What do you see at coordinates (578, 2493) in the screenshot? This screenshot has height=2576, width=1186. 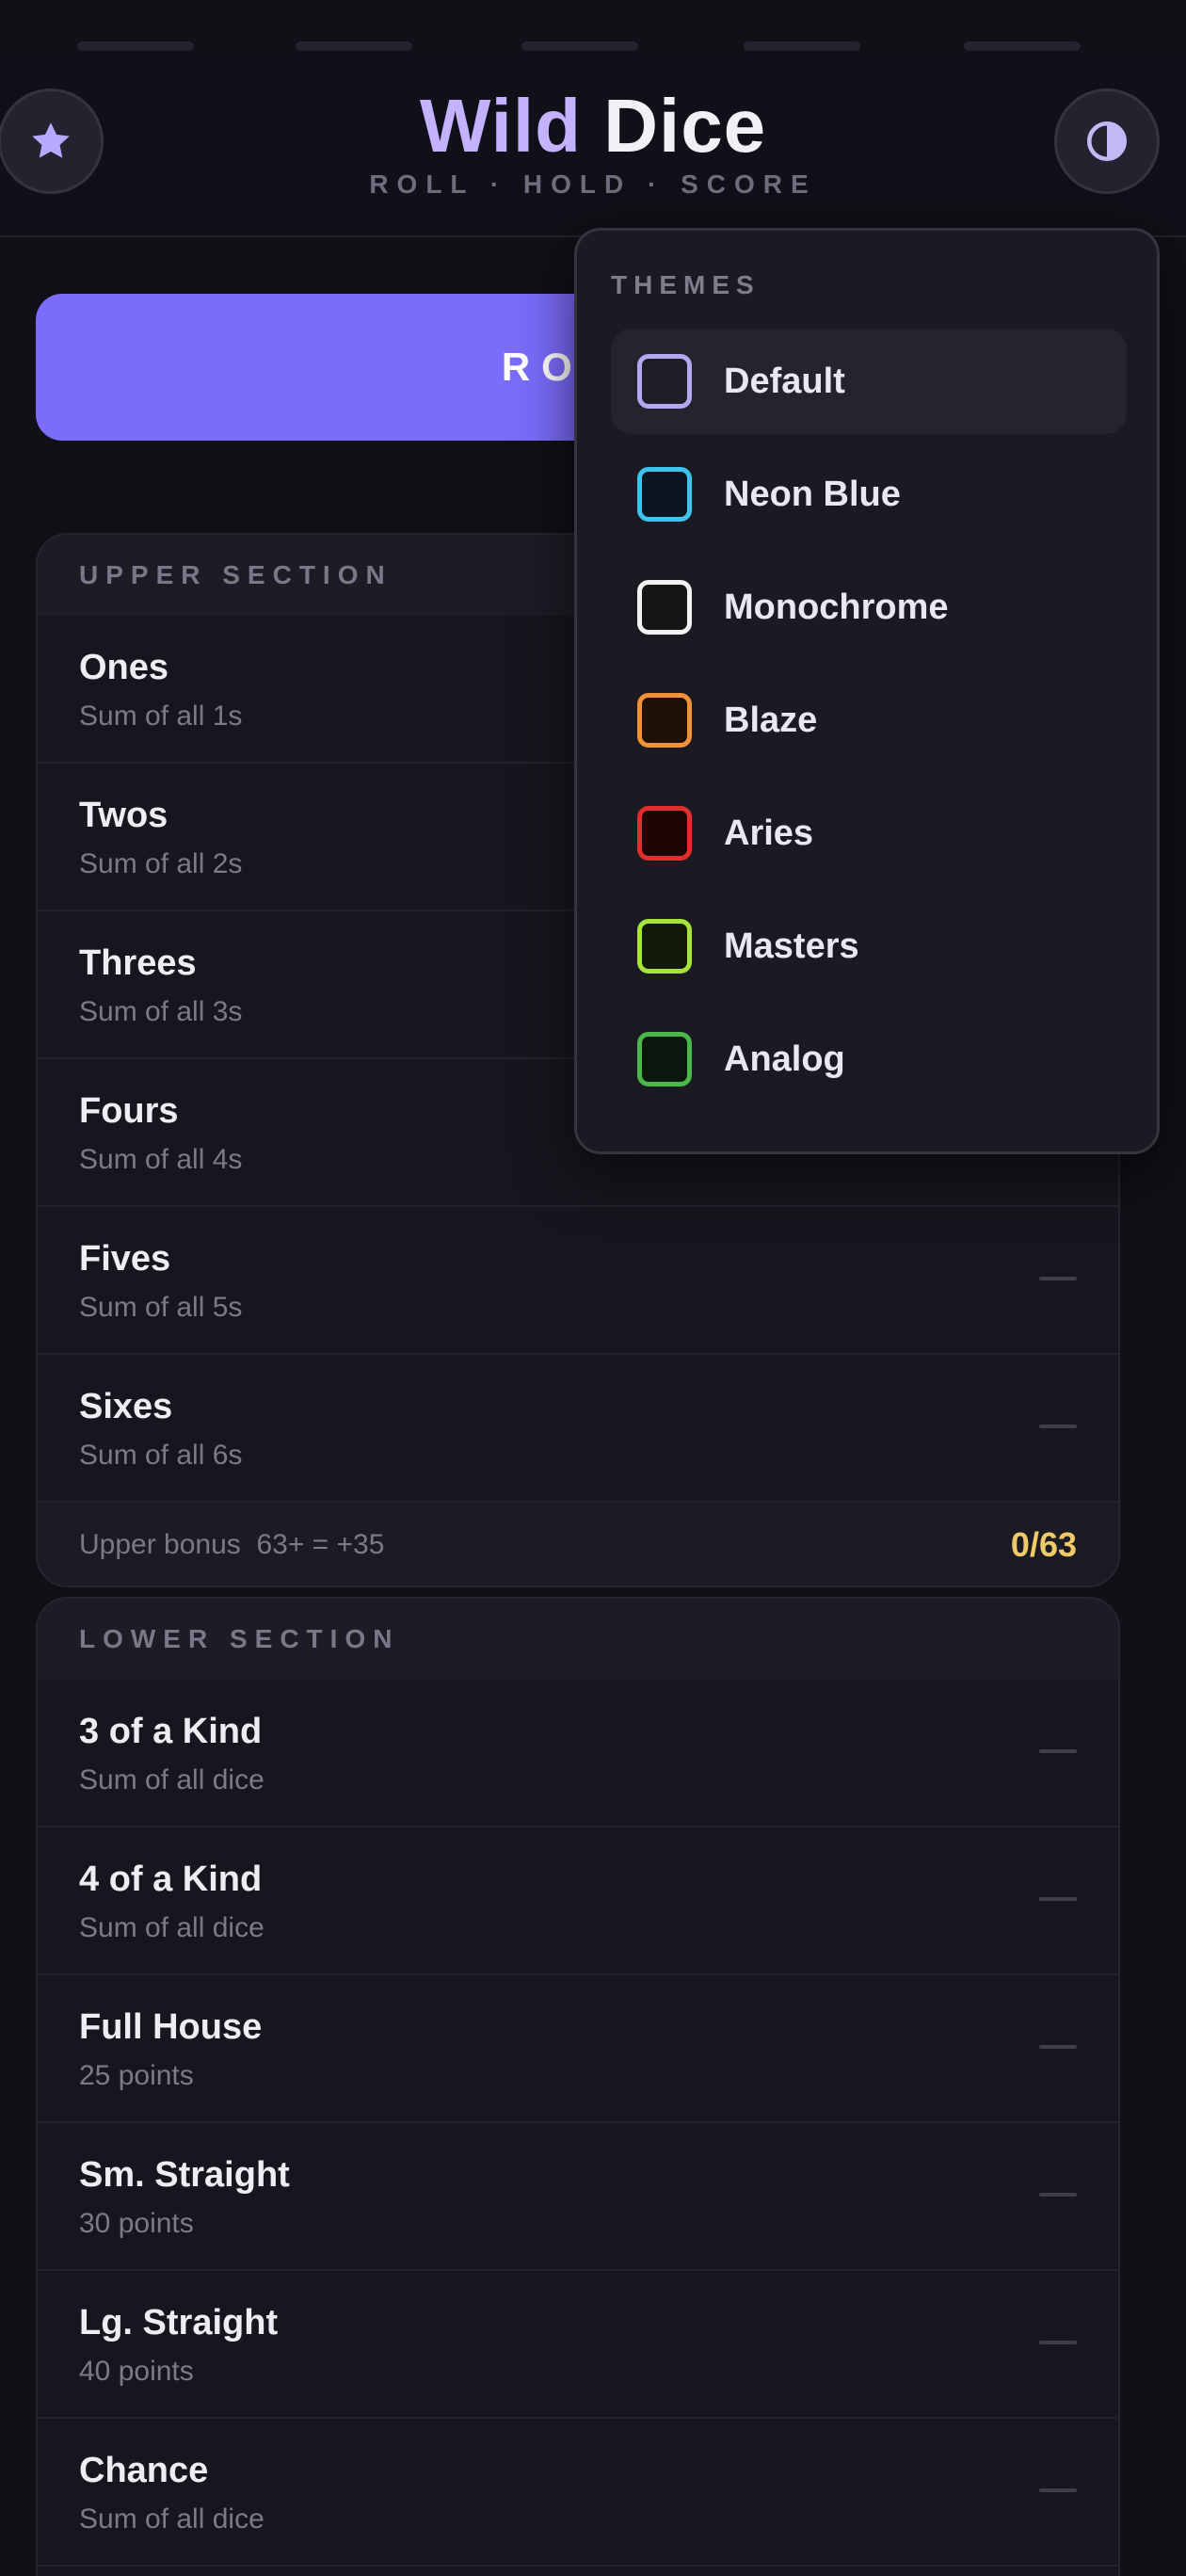 I see `score-row-chance: Chance Sum of all dice` at bounding box center [578, 2493].